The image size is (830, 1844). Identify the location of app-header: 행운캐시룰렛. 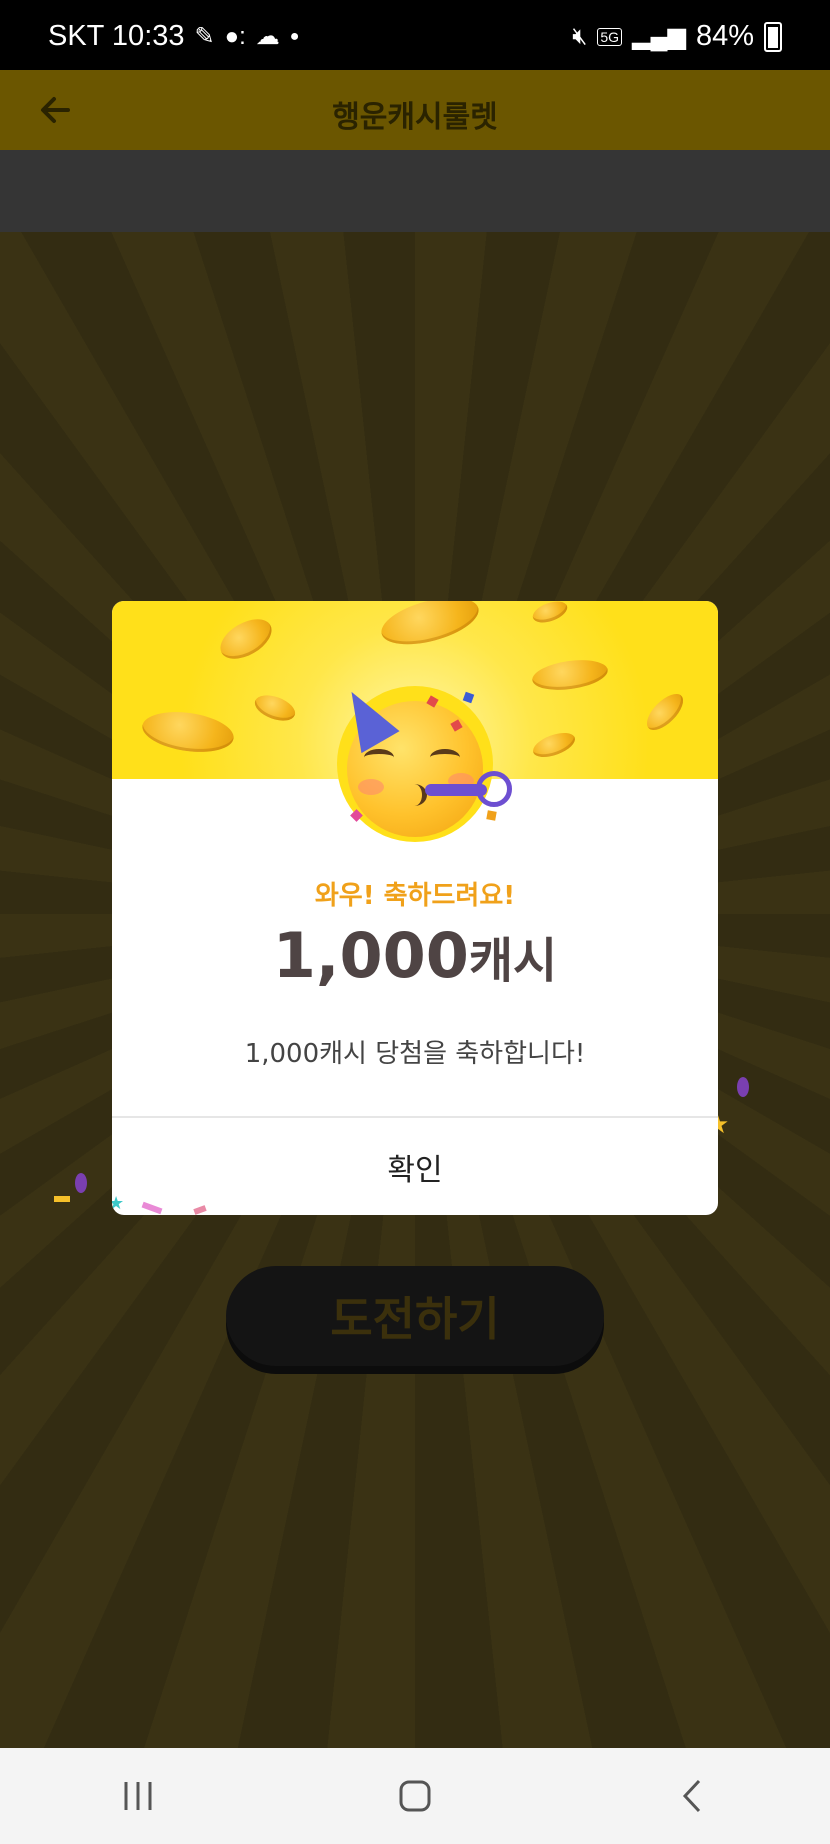
(415, 110).